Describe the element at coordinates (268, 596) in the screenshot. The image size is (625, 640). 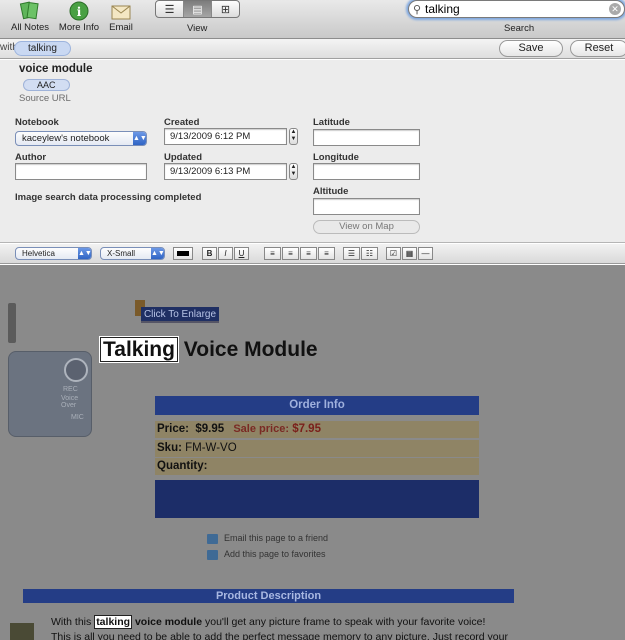
I see `product-description-header: Product Description` at that location.